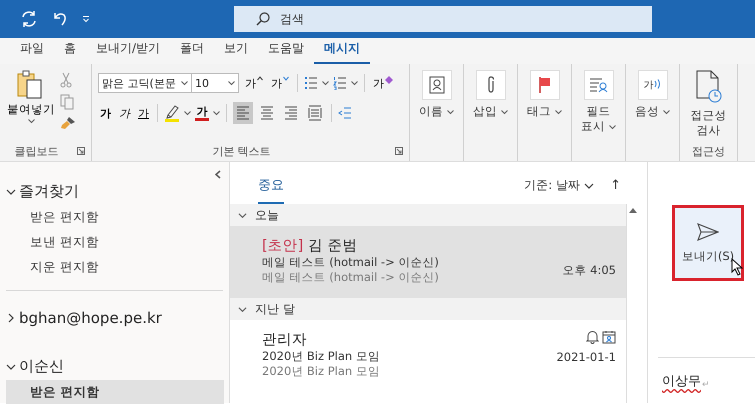  I want to click on flag-icon, so click(545, 85).